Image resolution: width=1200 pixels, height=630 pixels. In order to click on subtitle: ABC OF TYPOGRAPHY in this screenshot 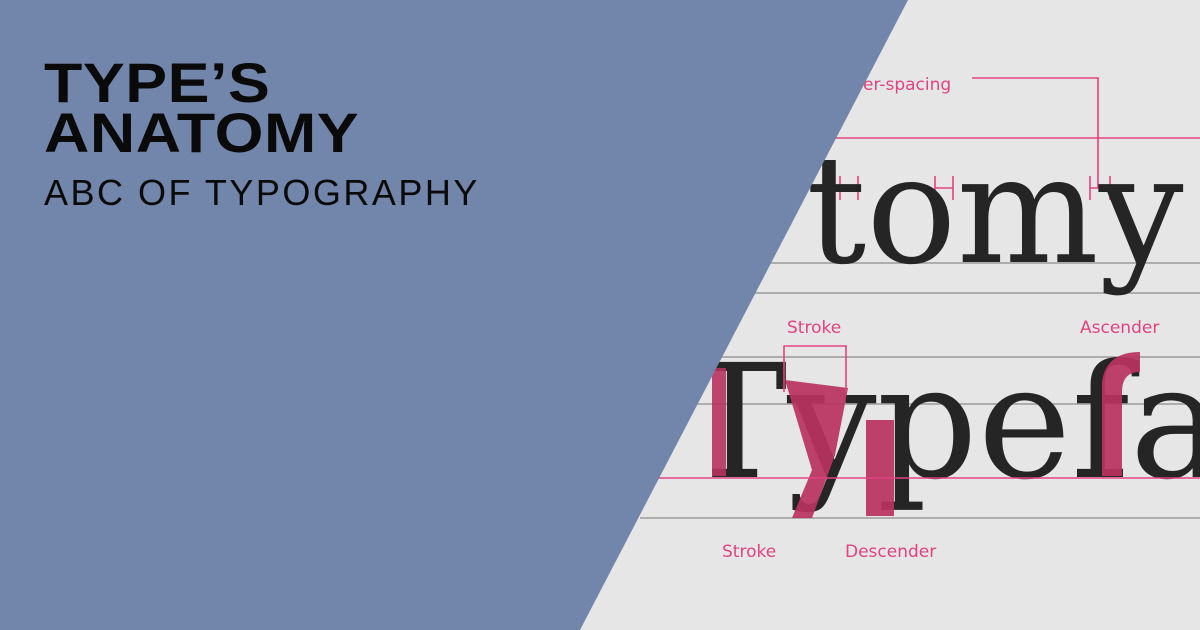, I will do `click(262, 192)`.